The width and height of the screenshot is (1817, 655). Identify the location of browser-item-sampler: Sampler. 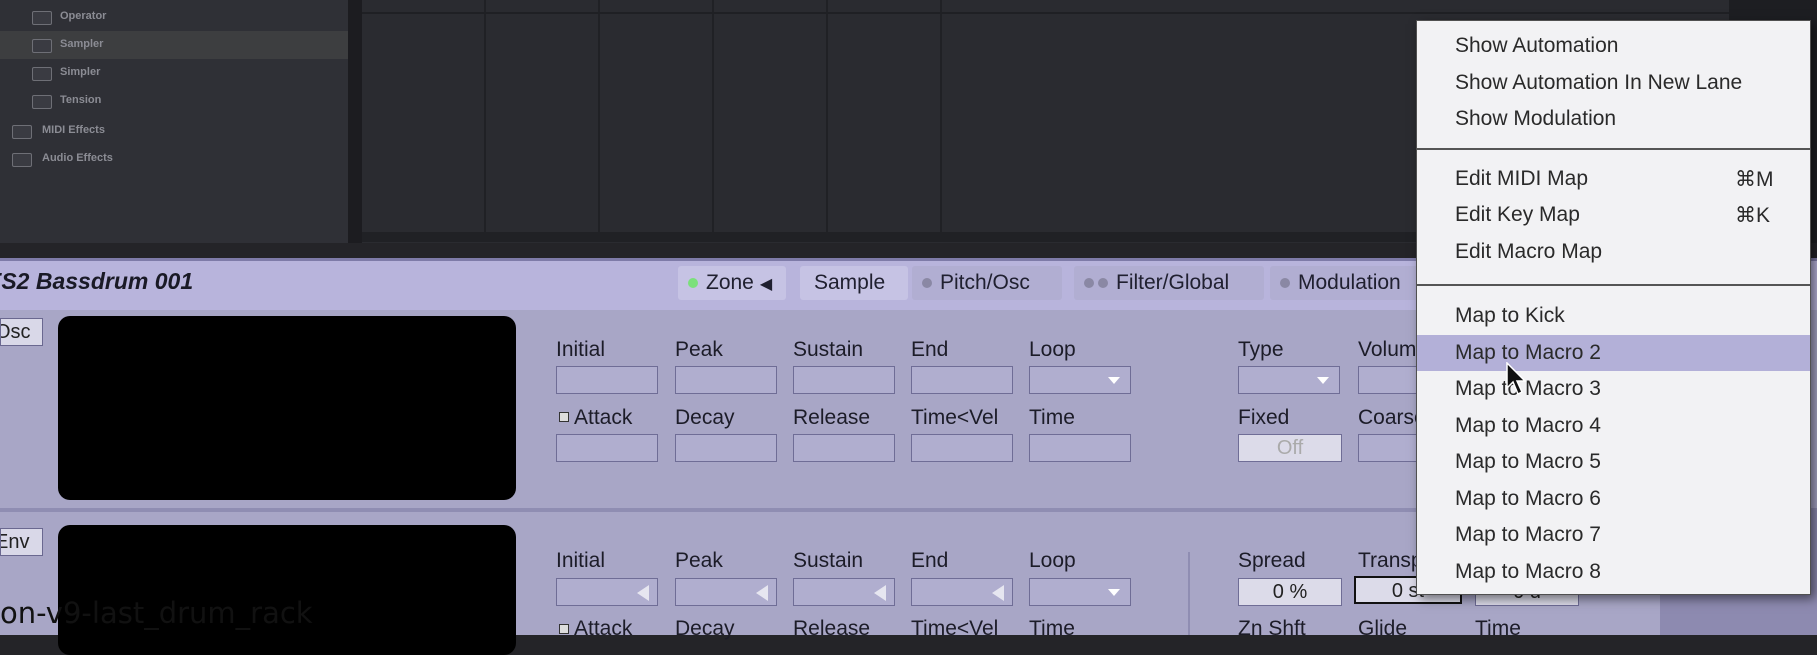
(174, 45).